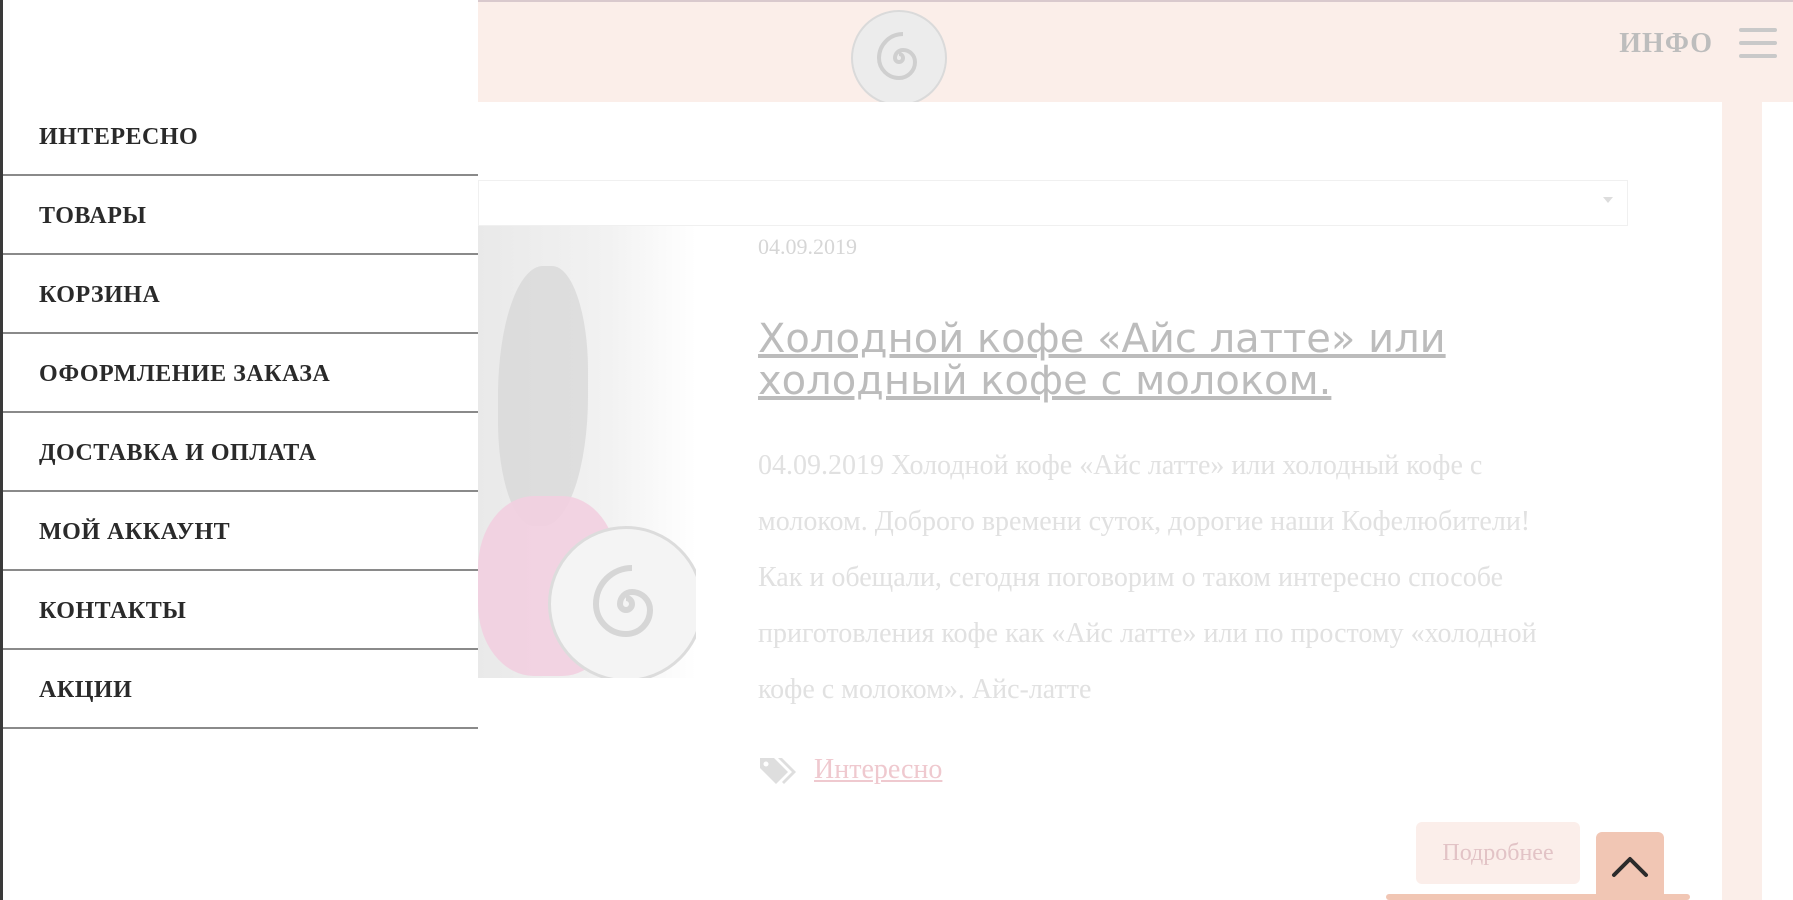 This screenshot has height=900, width=1793. I want to click on tags-icon, so click(778, 771).